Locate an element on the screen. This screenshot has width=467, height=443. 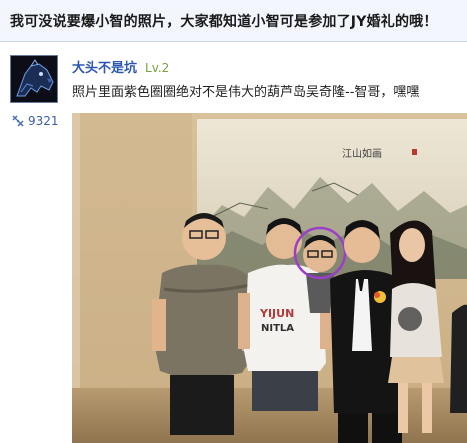
post-content-text: 照片里面紫色圈圈绝对不是伟大的葫芦岛吴奇隆--智哥，嘿嘿 is located at coordinates (246, 92).